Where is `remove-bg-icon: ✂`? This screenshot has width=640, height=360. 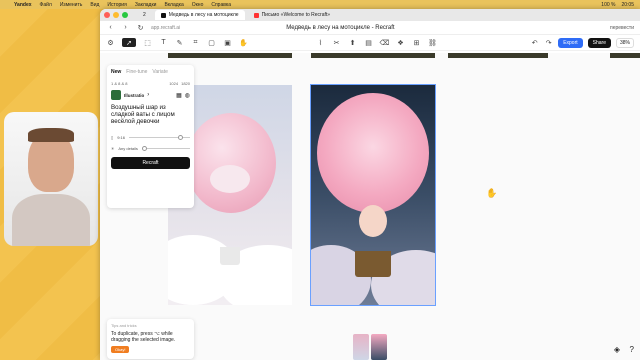
remove-bg-icon: ✂ is located at coordinates (336, 42).